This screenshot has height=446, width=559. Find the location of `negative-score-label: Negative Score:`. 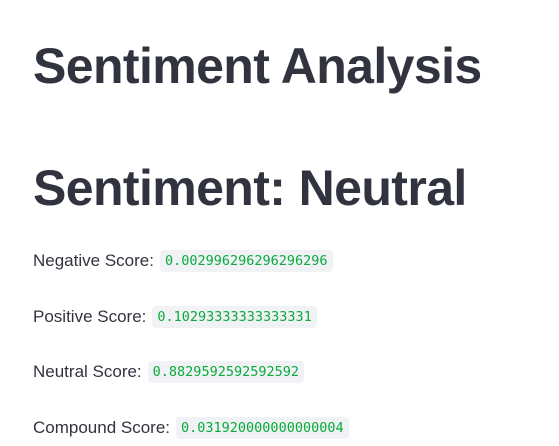

negative-score-label: Negative Score: is located at coordinates (93, 260).